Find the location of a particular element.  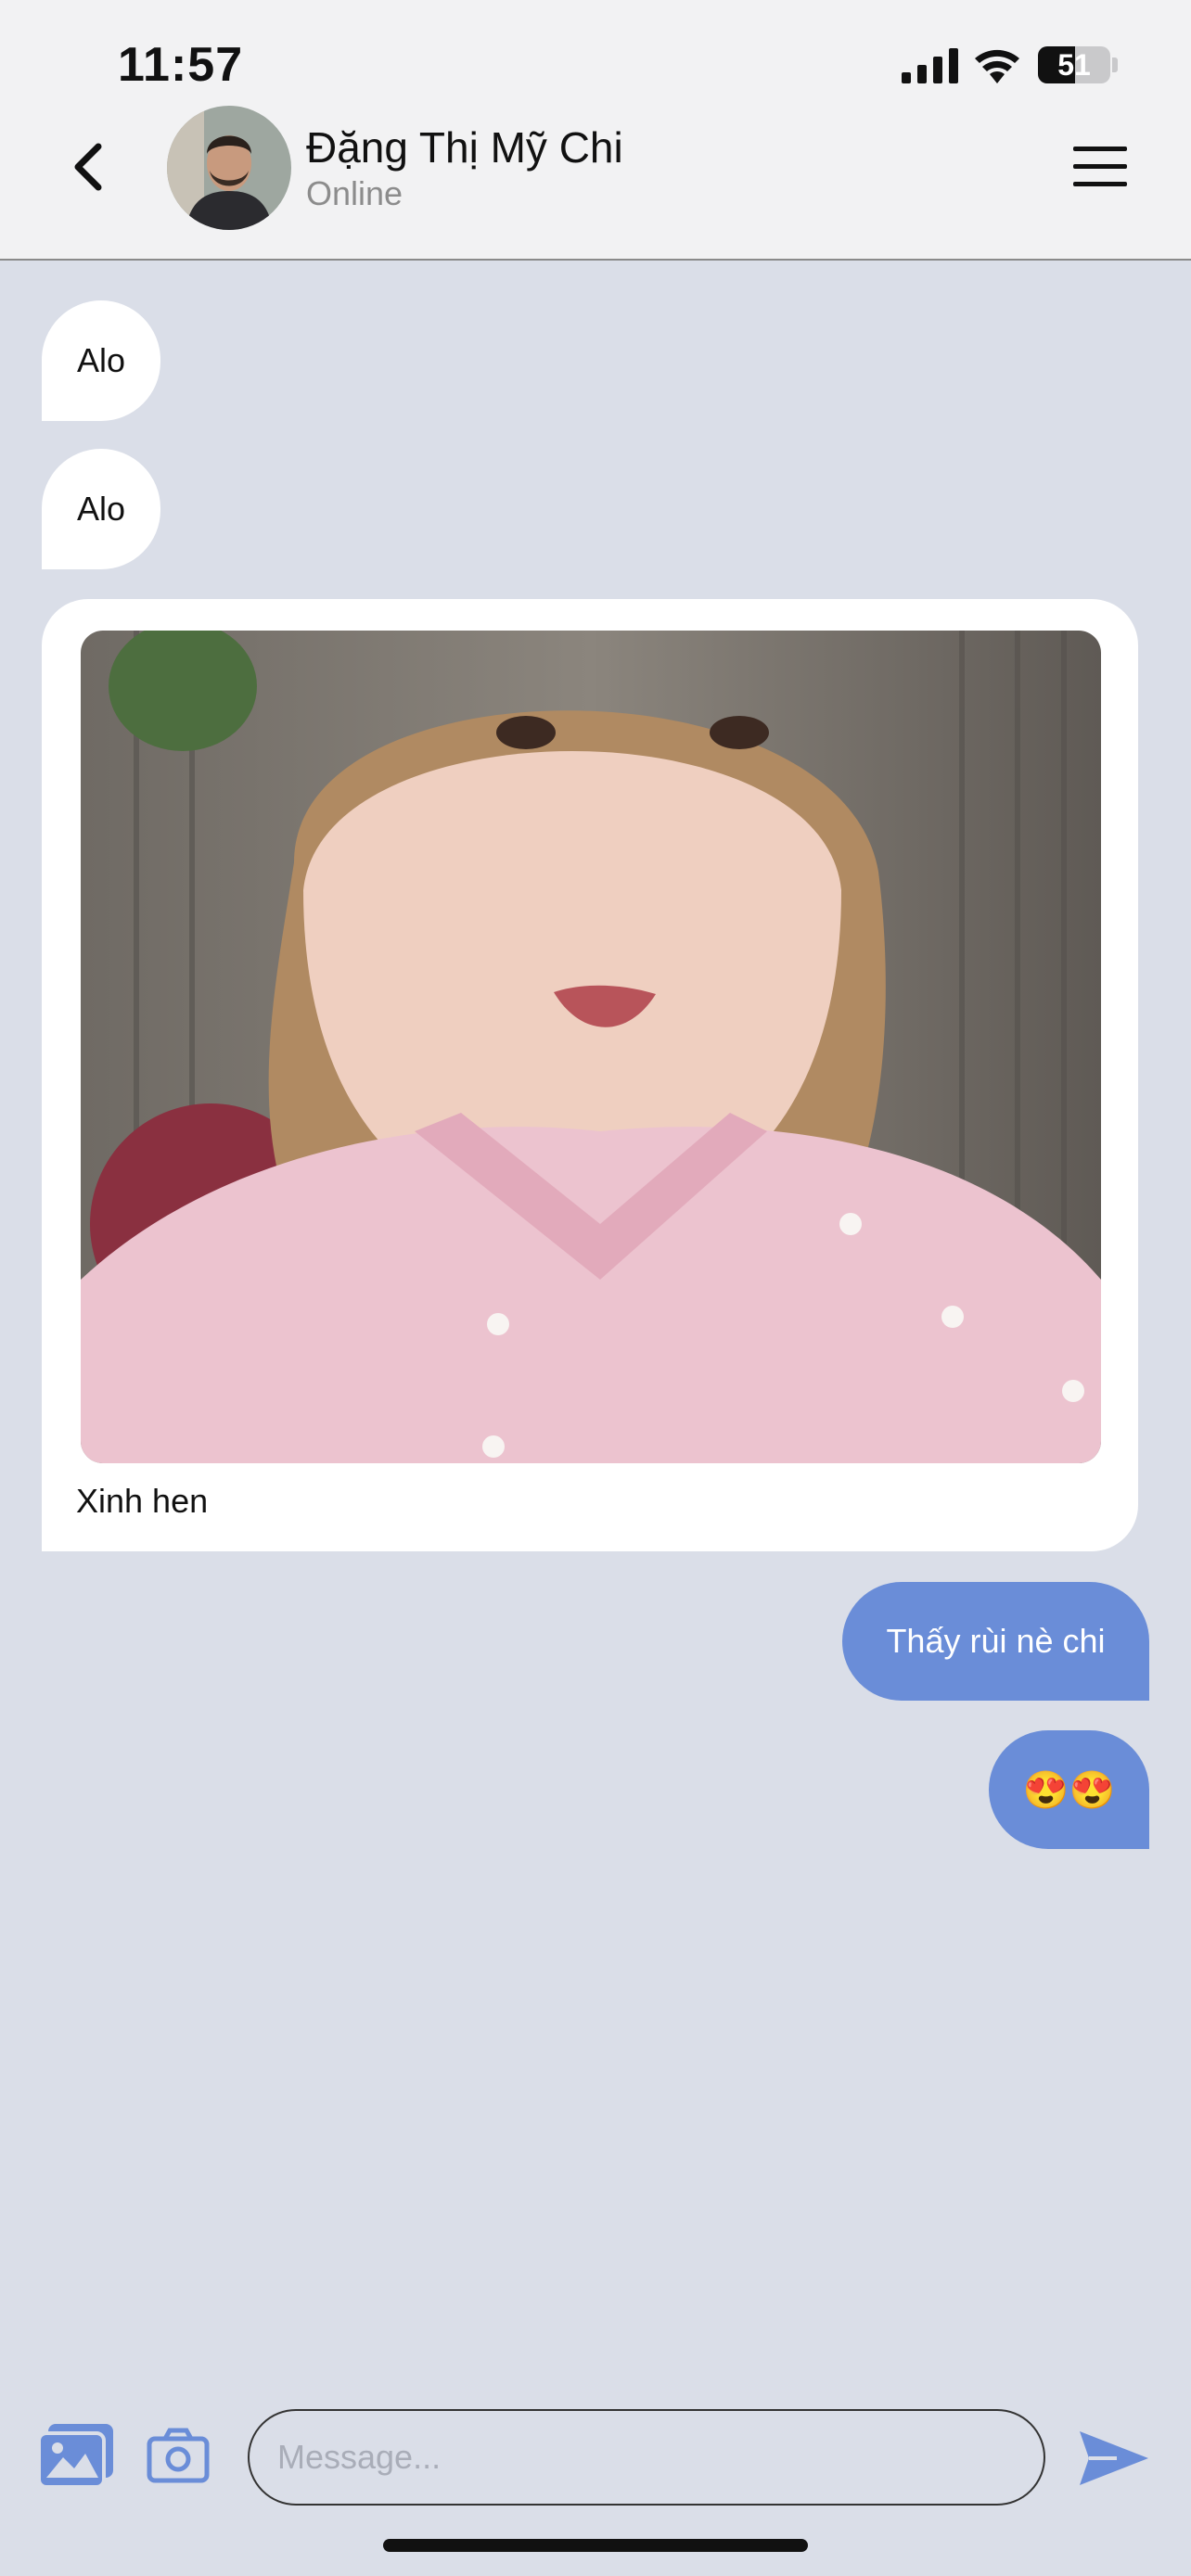

outgoing-message: 😍😍 is located at coordinates (1069, 1789).